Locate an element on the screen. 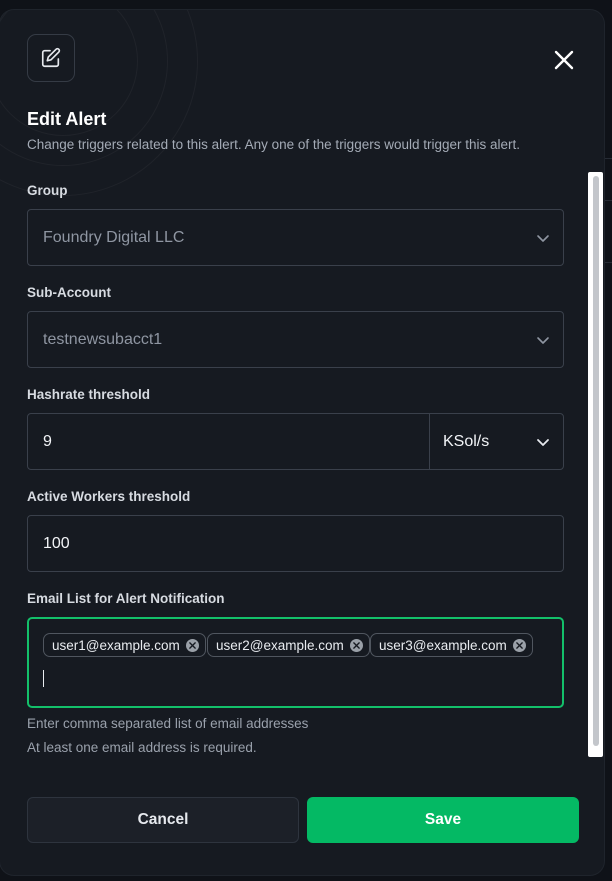 This screenshot has height=881, width=612. active-workers-label: Active Workers threshold is located at coordinates (109, 496).